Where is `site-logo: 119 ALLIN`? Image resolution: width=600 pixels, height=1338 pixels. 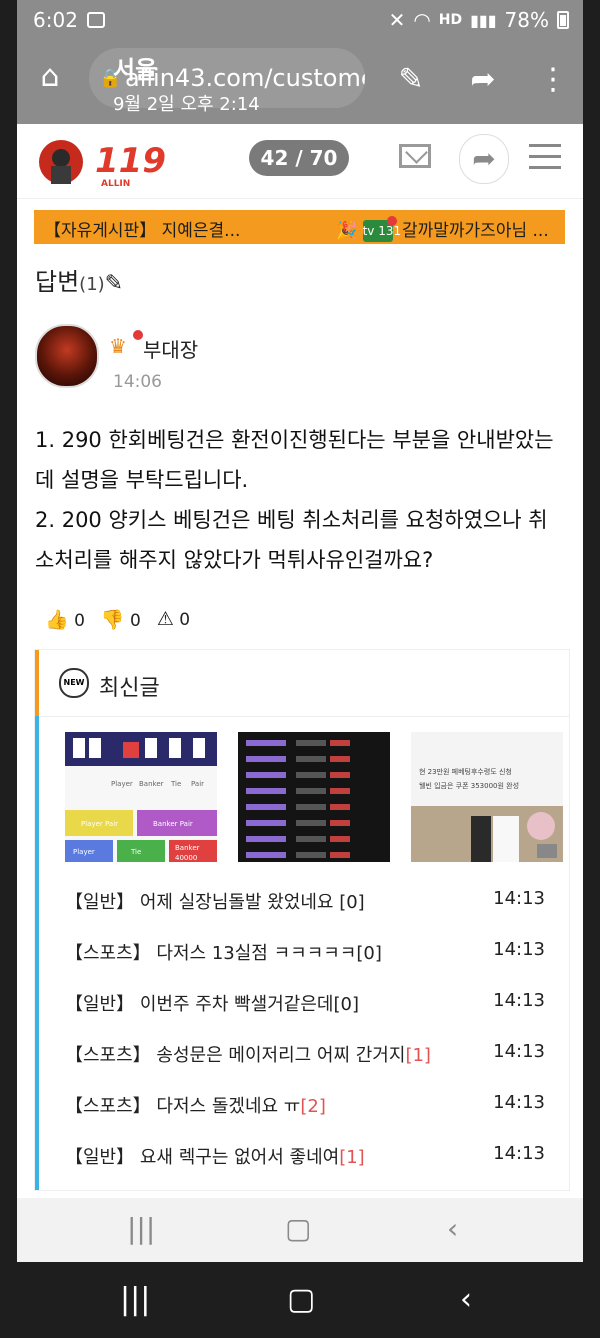
site-logo: 119 ALLIN is located at coordinates (105, 161).